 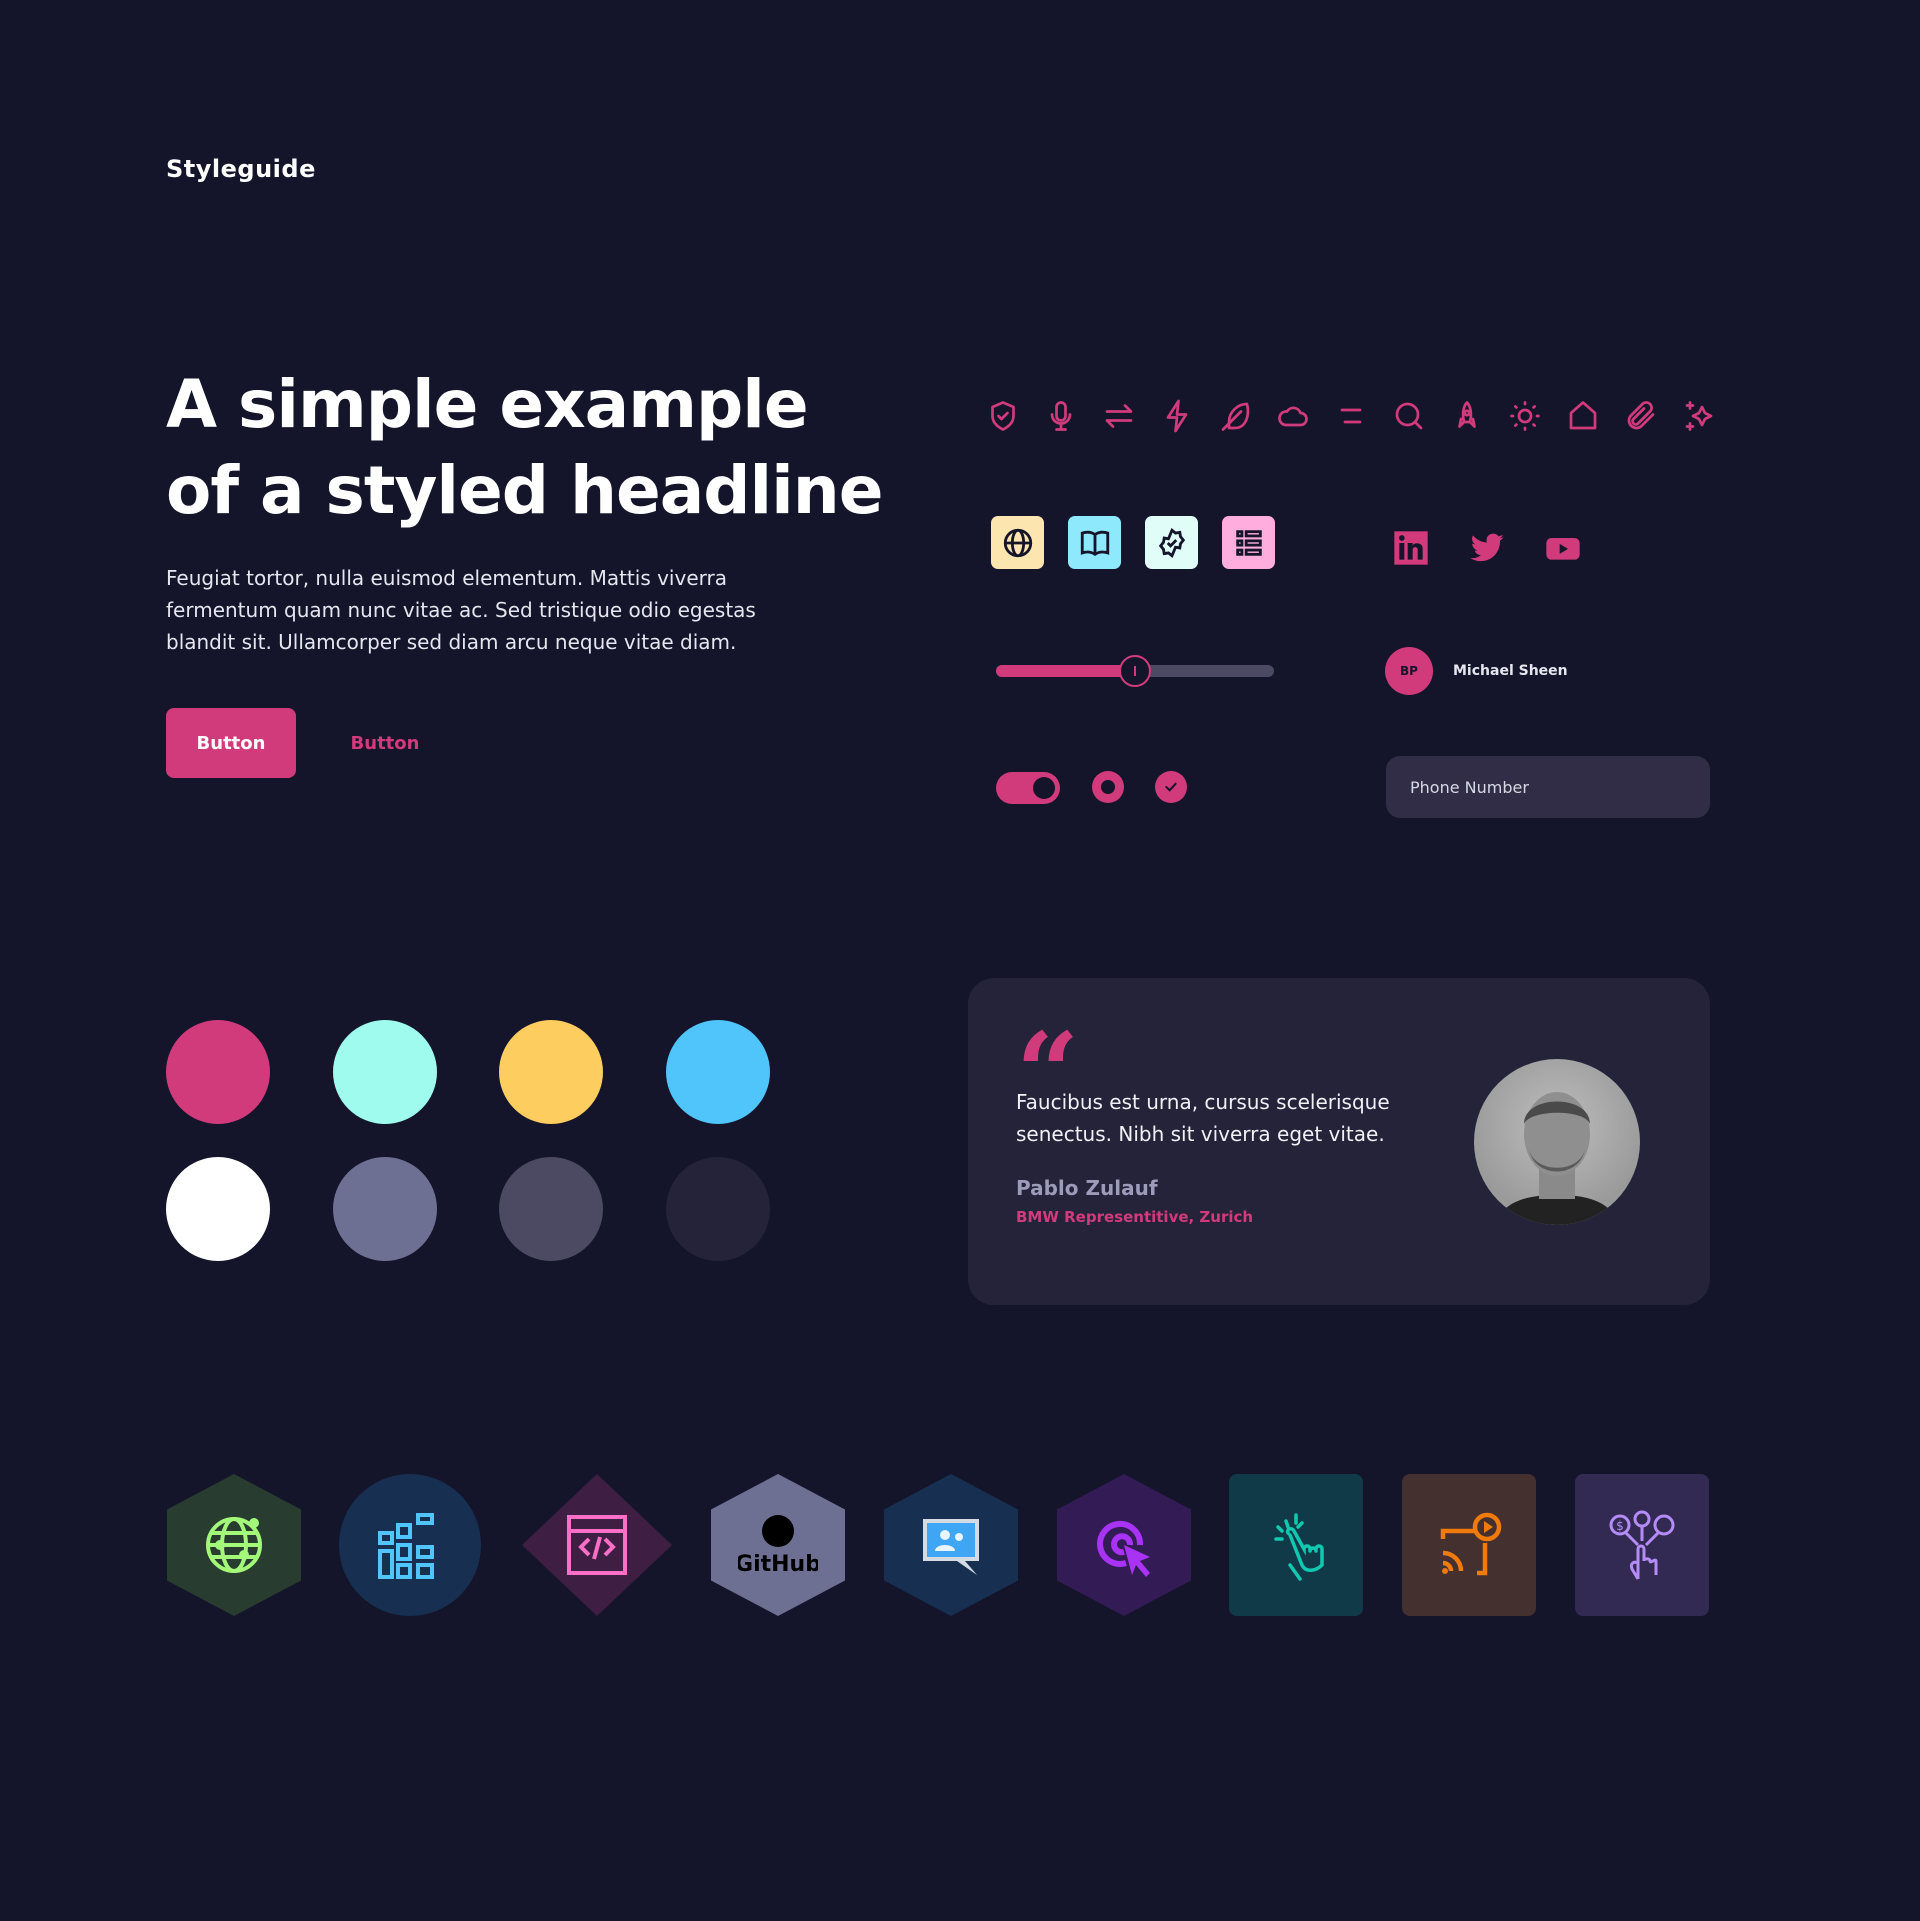 I want to click on toggle-switch, so click(x=1028, y=788).